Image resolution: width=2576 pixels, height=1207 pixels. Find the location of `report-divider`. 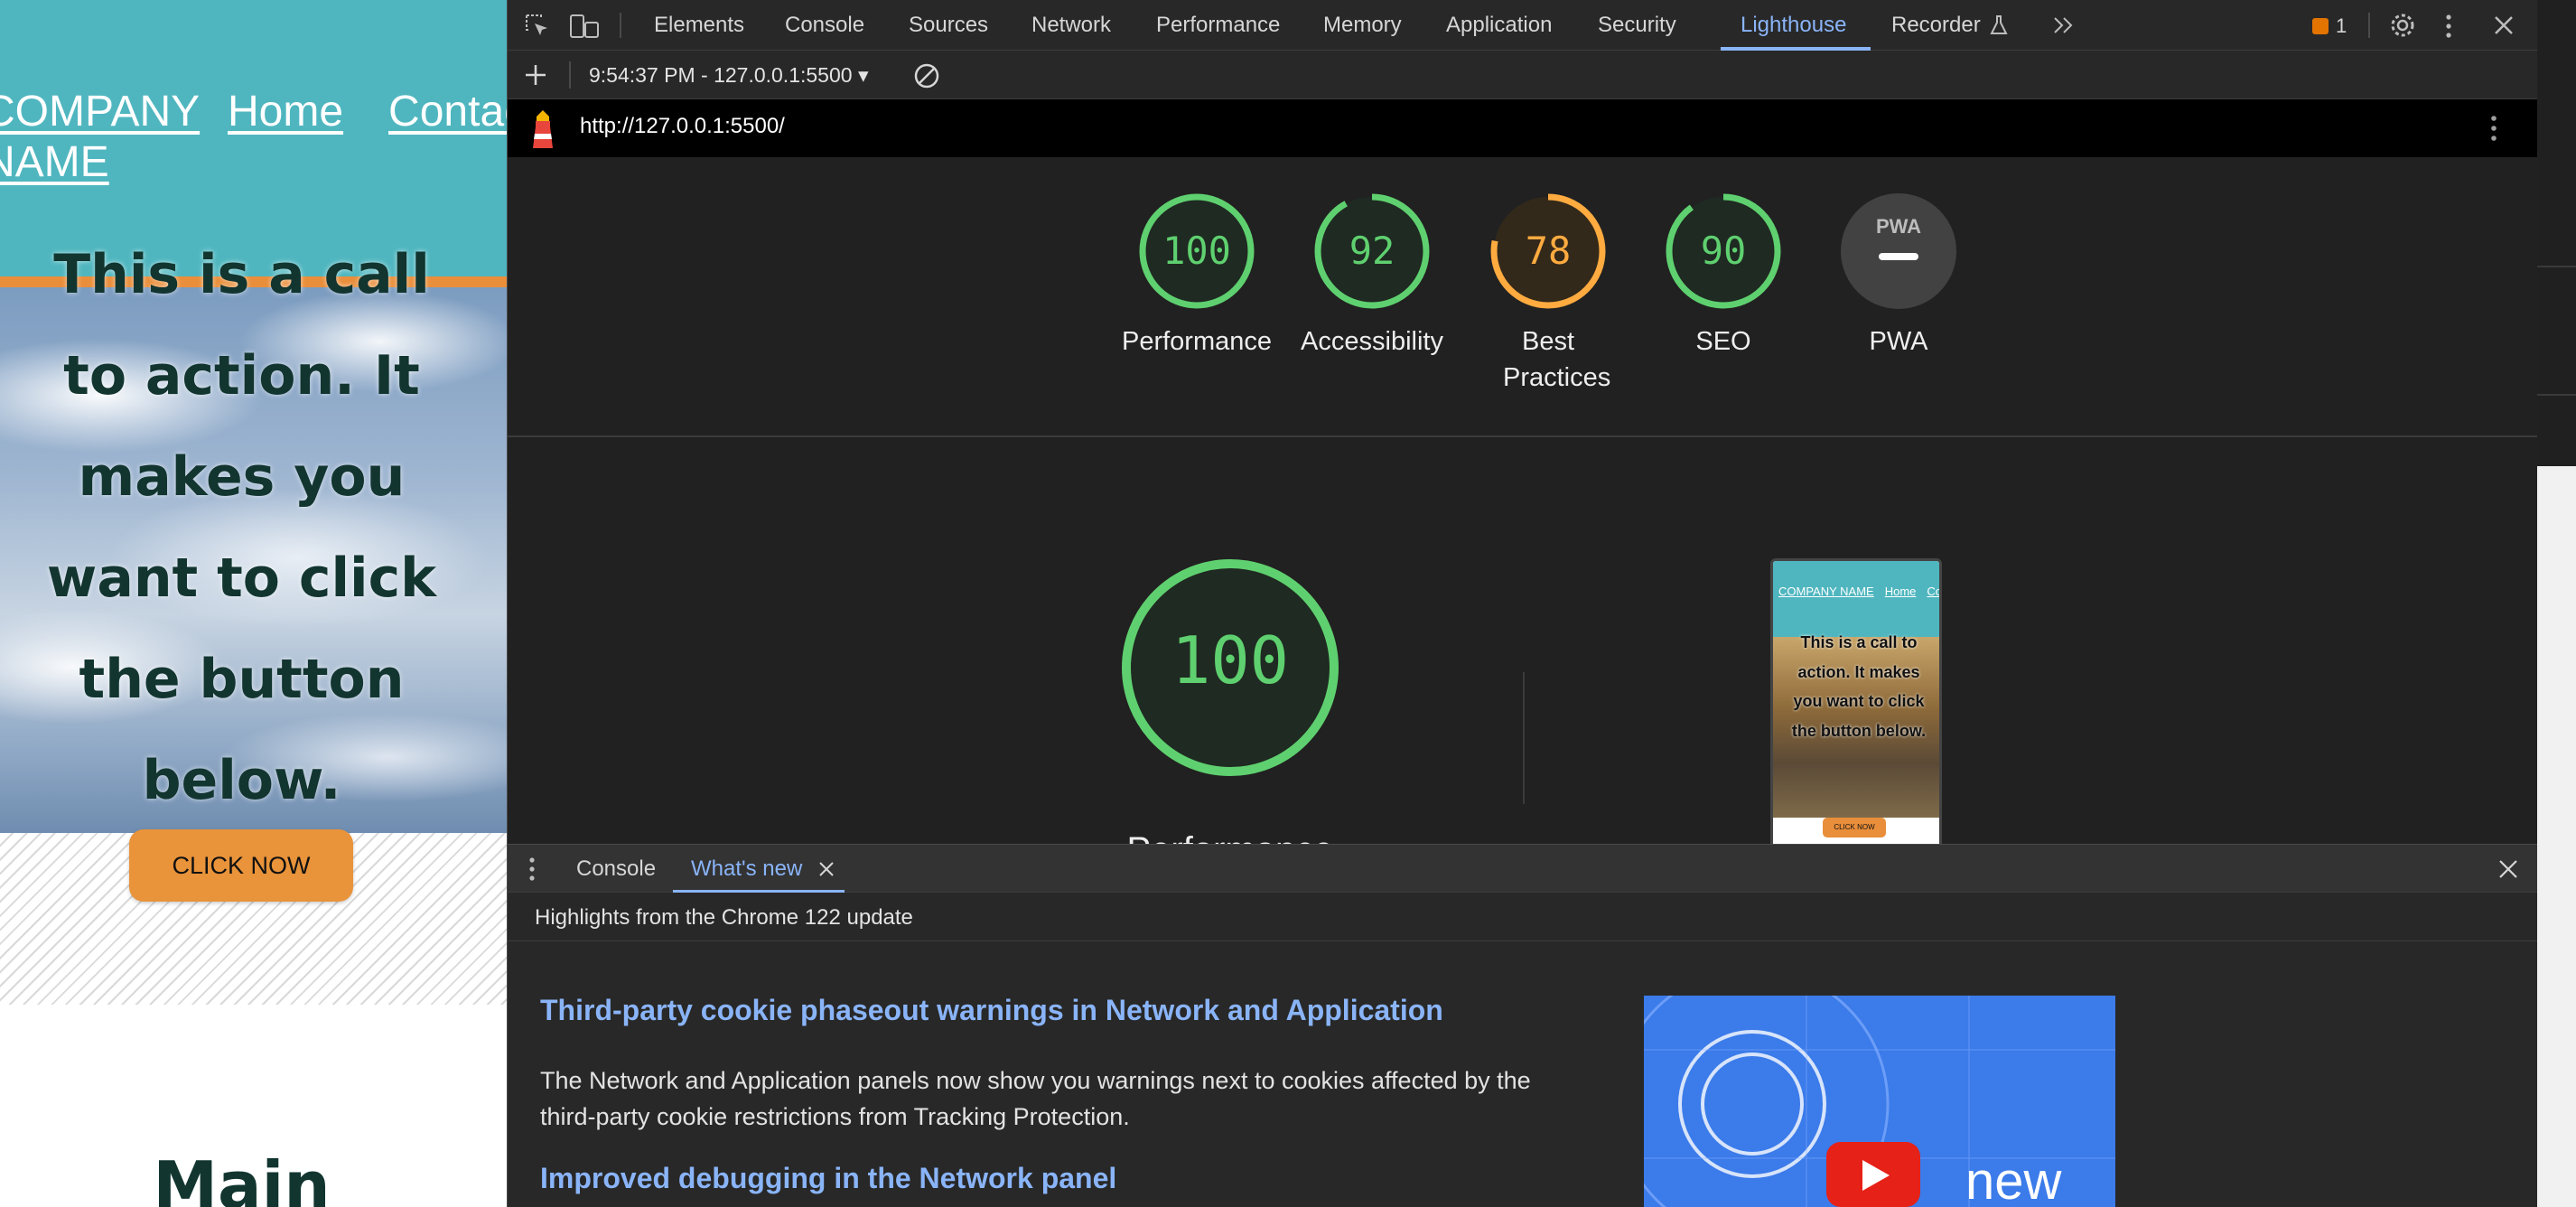

report-divider is located at coordinates (1522, 436).